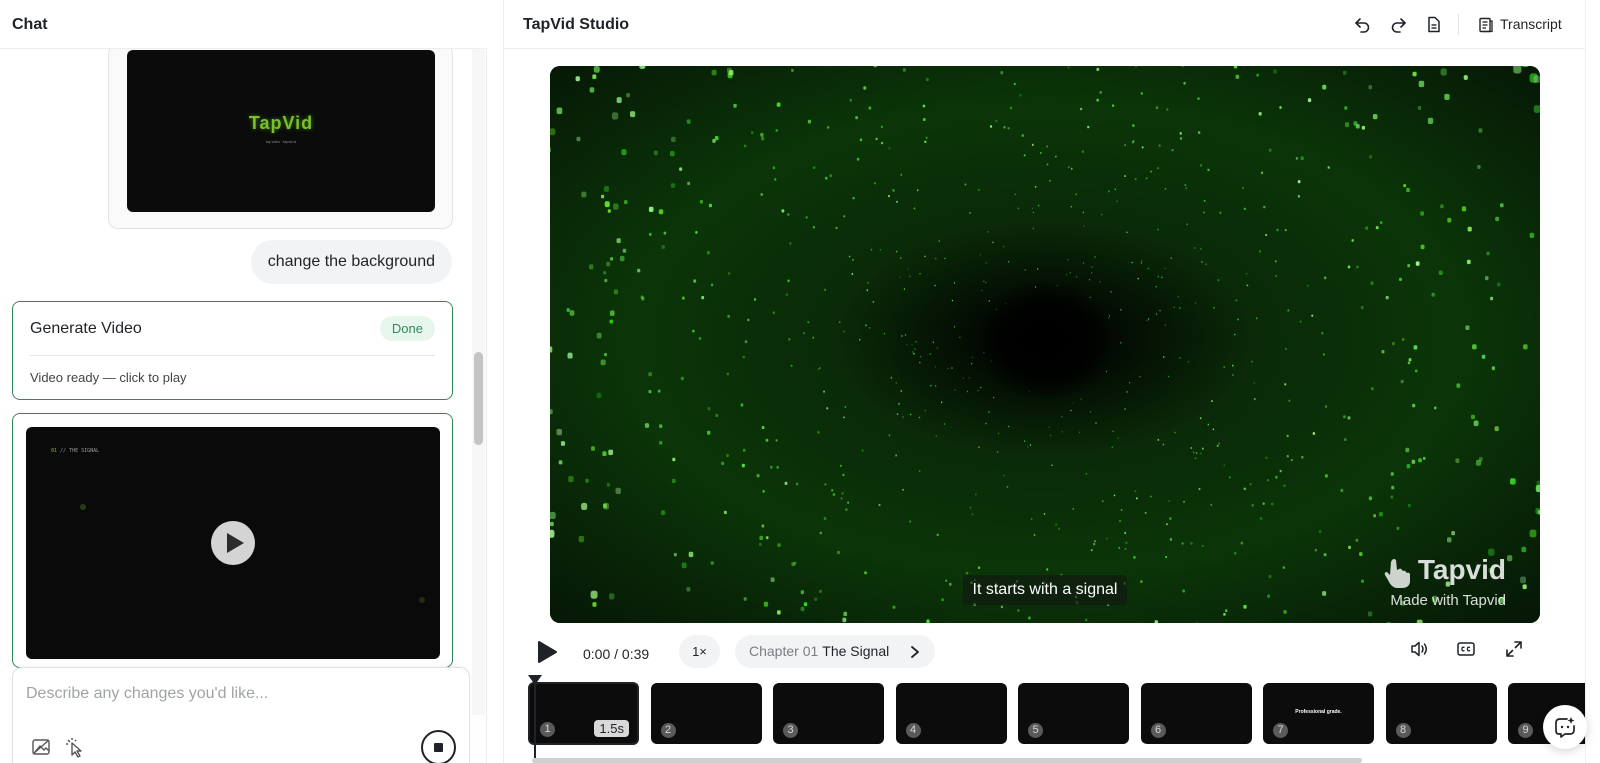 The image size is (1600, 763). Describe the element at coordinates (1419, 649) in the screenshot. I see `volume-icon` at that location.